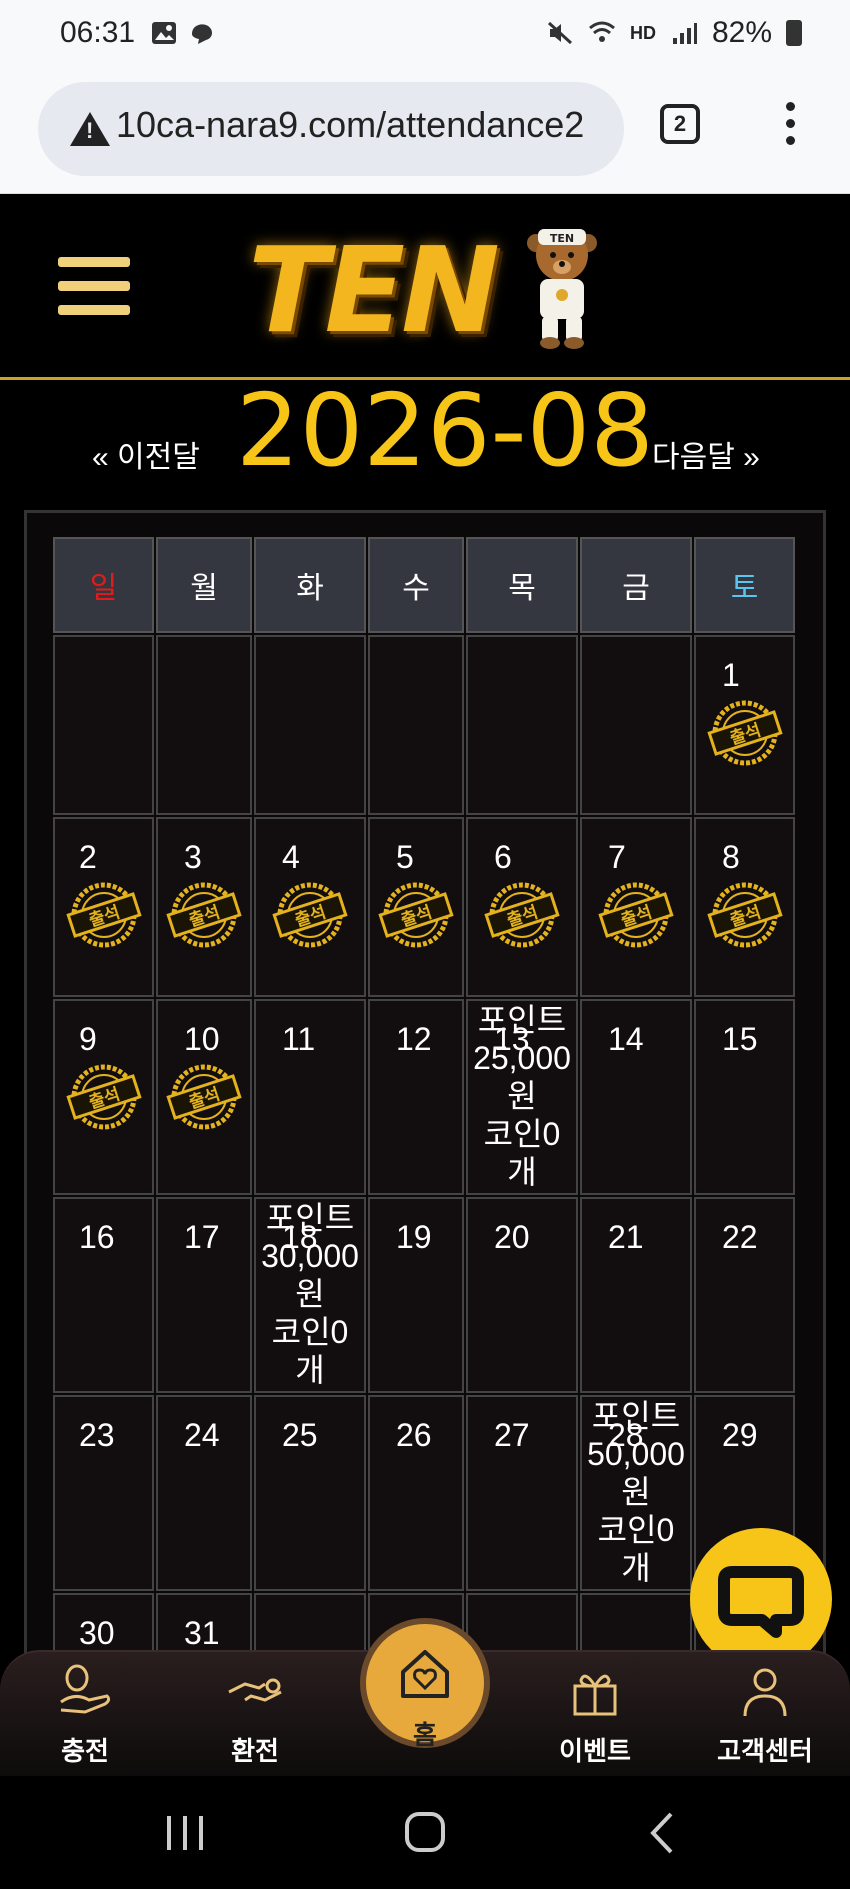 This screenshot has height=1889, width=850. I want to click on calendar-day-cell: 8 출석, so click(744, 907).